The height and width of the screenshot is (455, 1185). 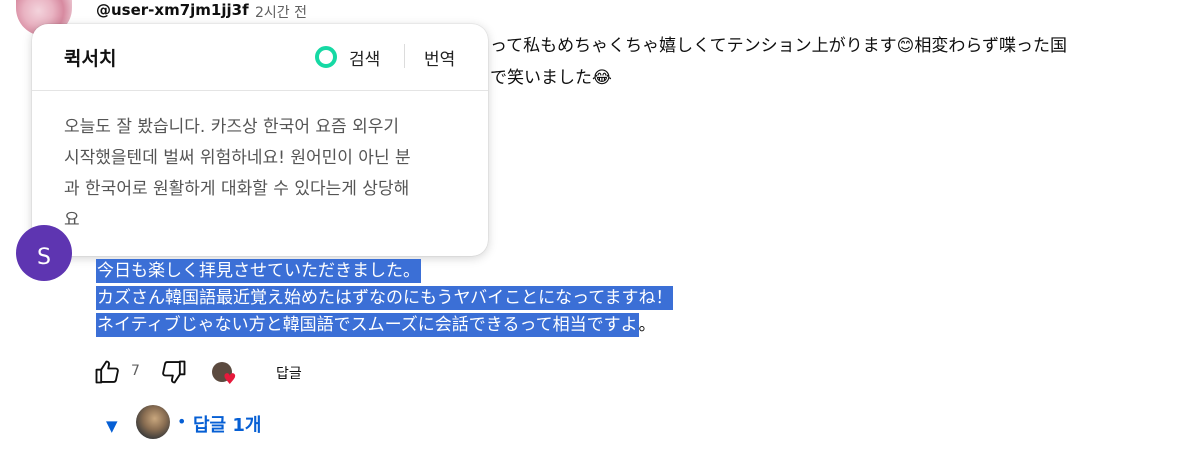 I want to click on reply-button: 답글, so click(x=289, y=373).